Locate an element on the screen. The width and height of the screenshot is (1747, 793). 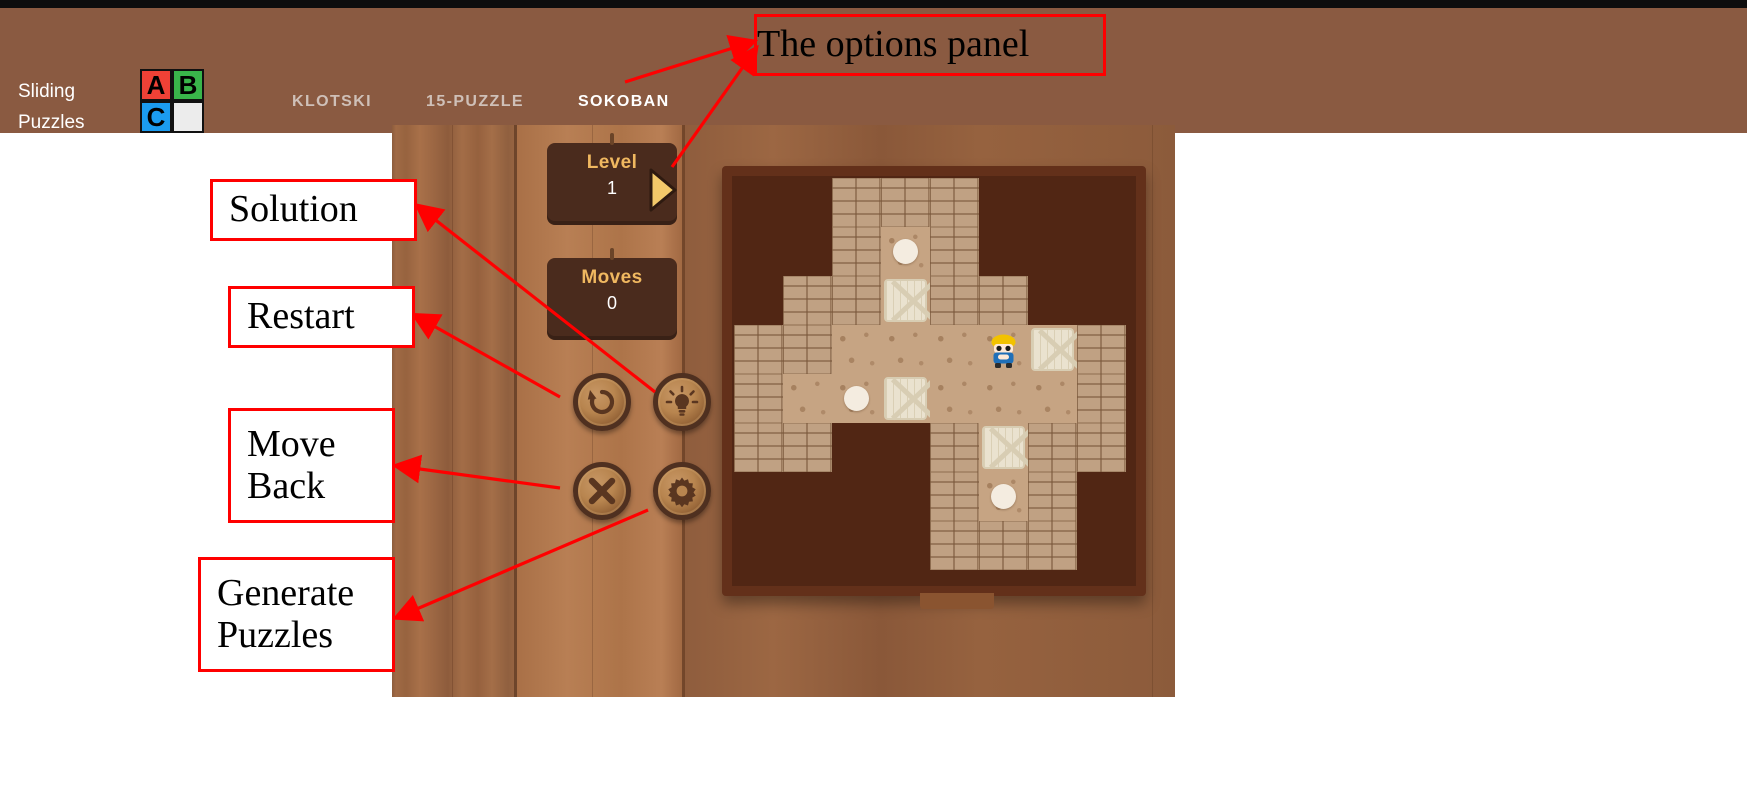
moves-card: Moves 0 is located at coordinates (612, 294).